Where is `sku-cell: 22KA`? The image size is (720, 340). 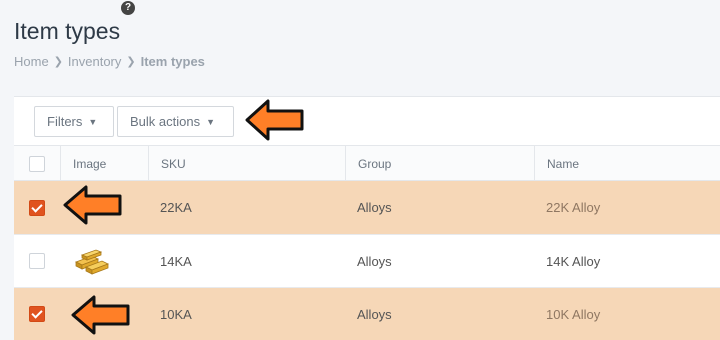 sku-cell: 22KA is located at coordinates (176, 207).